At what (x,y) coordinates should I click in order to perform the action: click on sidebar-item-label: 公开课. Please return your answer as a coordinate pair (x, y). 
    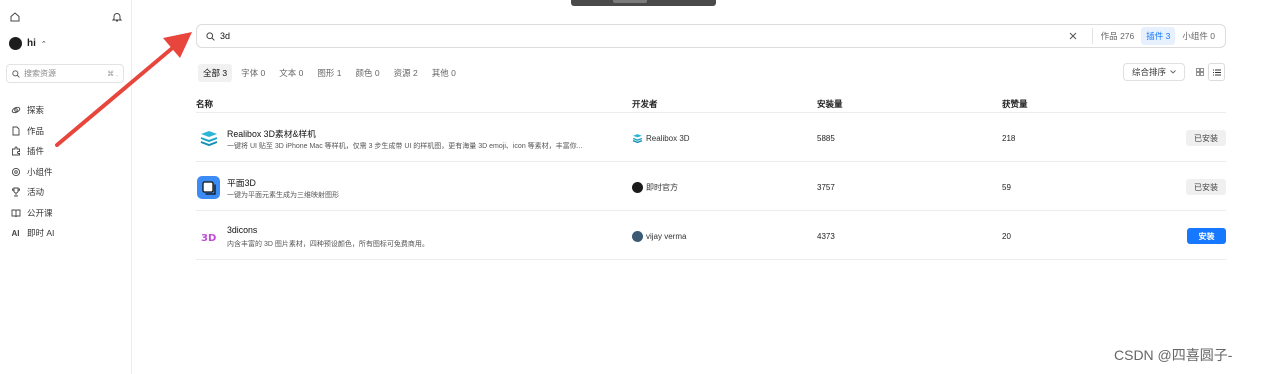
    Looking at the image, I should click on (40, 212).